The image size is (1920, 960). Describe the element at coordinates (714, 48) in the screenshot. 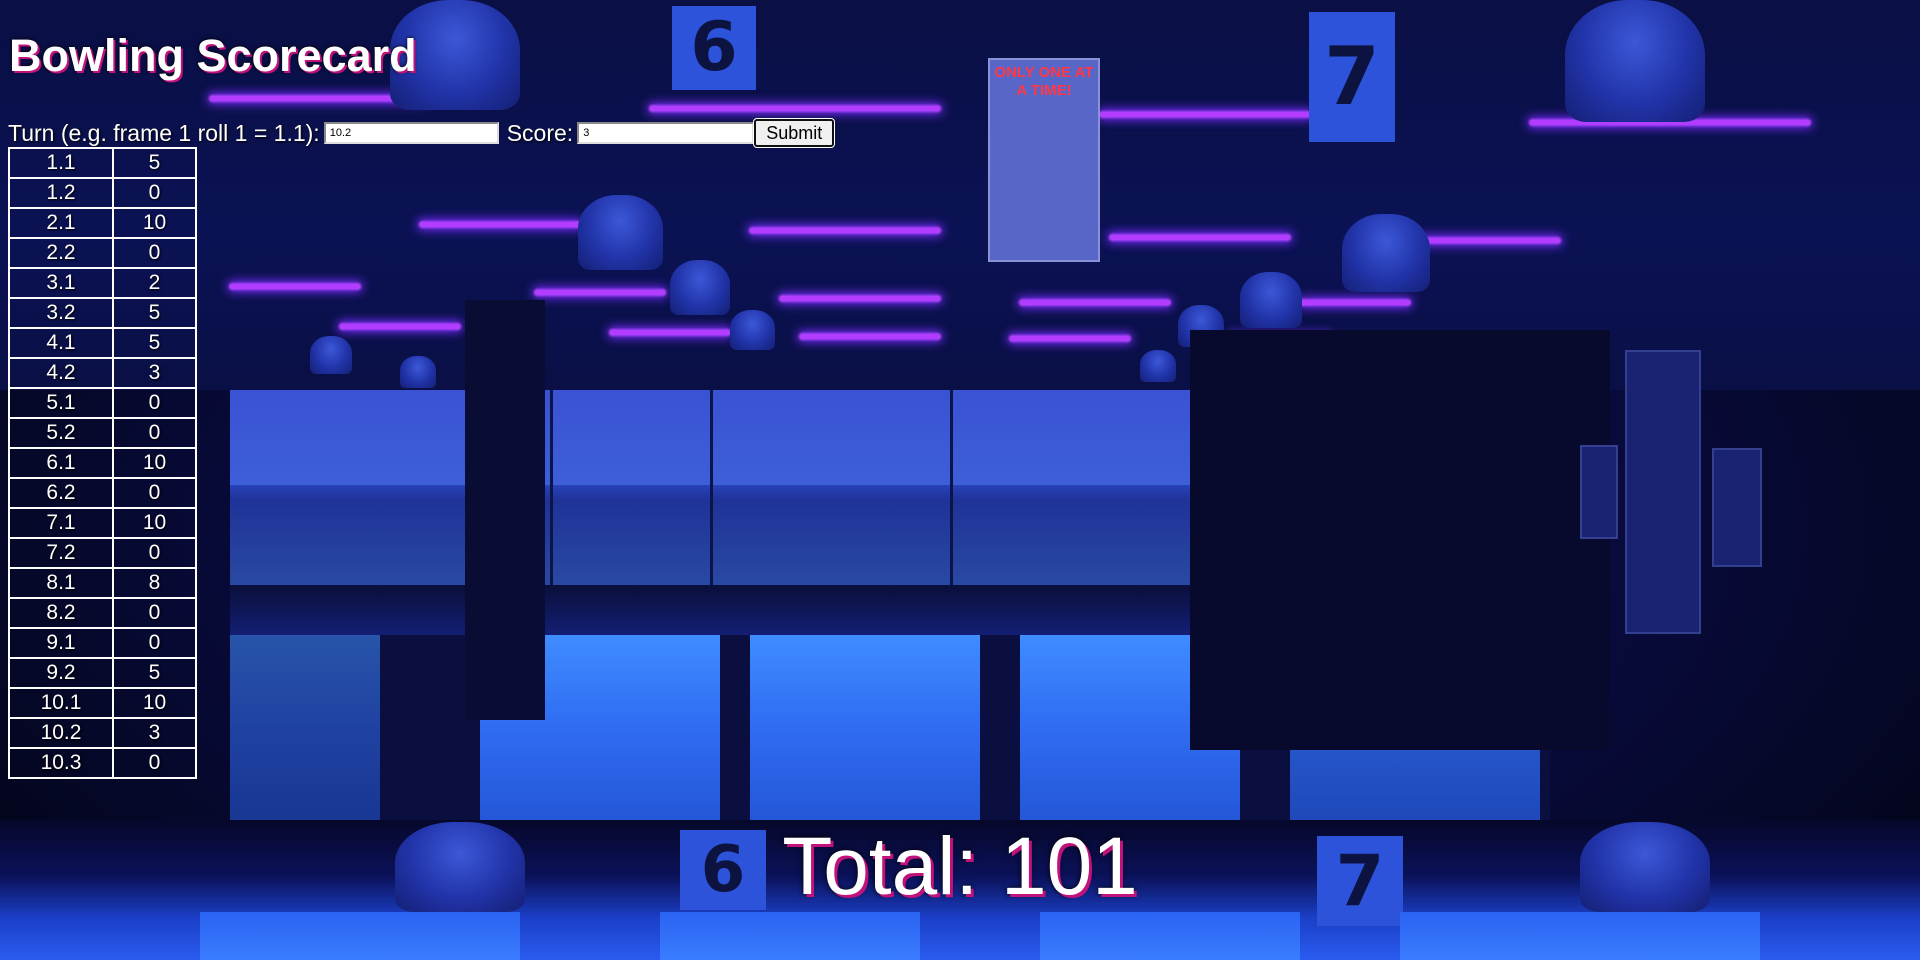

I see `lane-sign-6: 6` at that location.